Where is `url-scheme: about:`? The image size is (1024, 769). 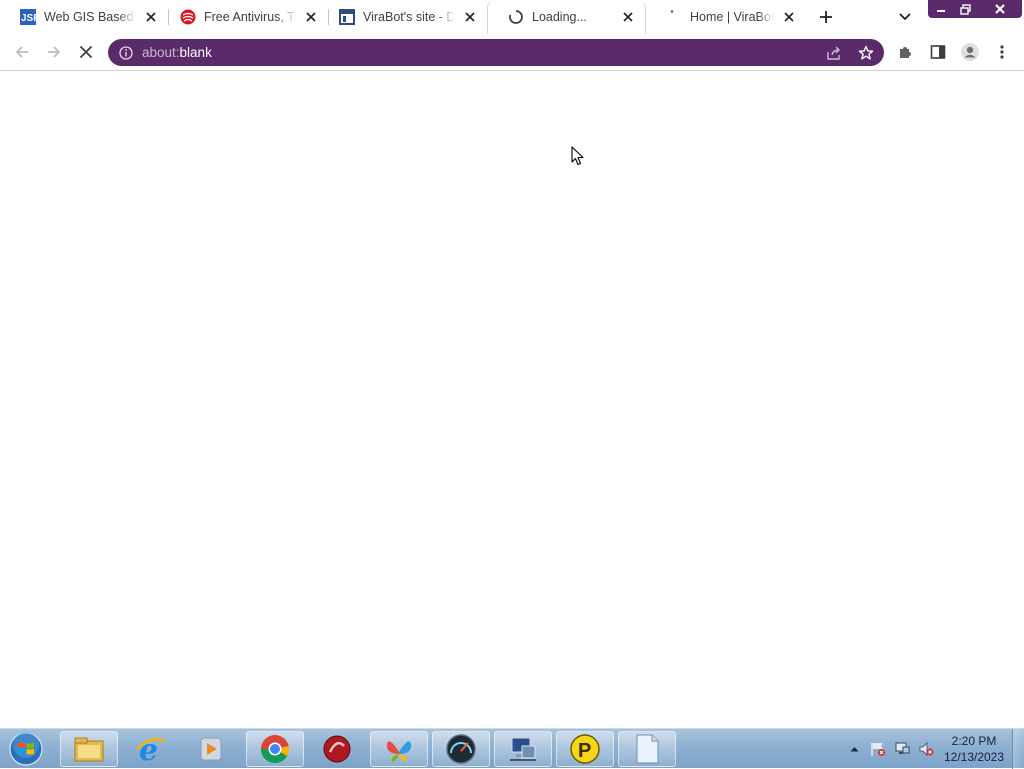
url-scheme: about: is located at coordinates (161, 52).